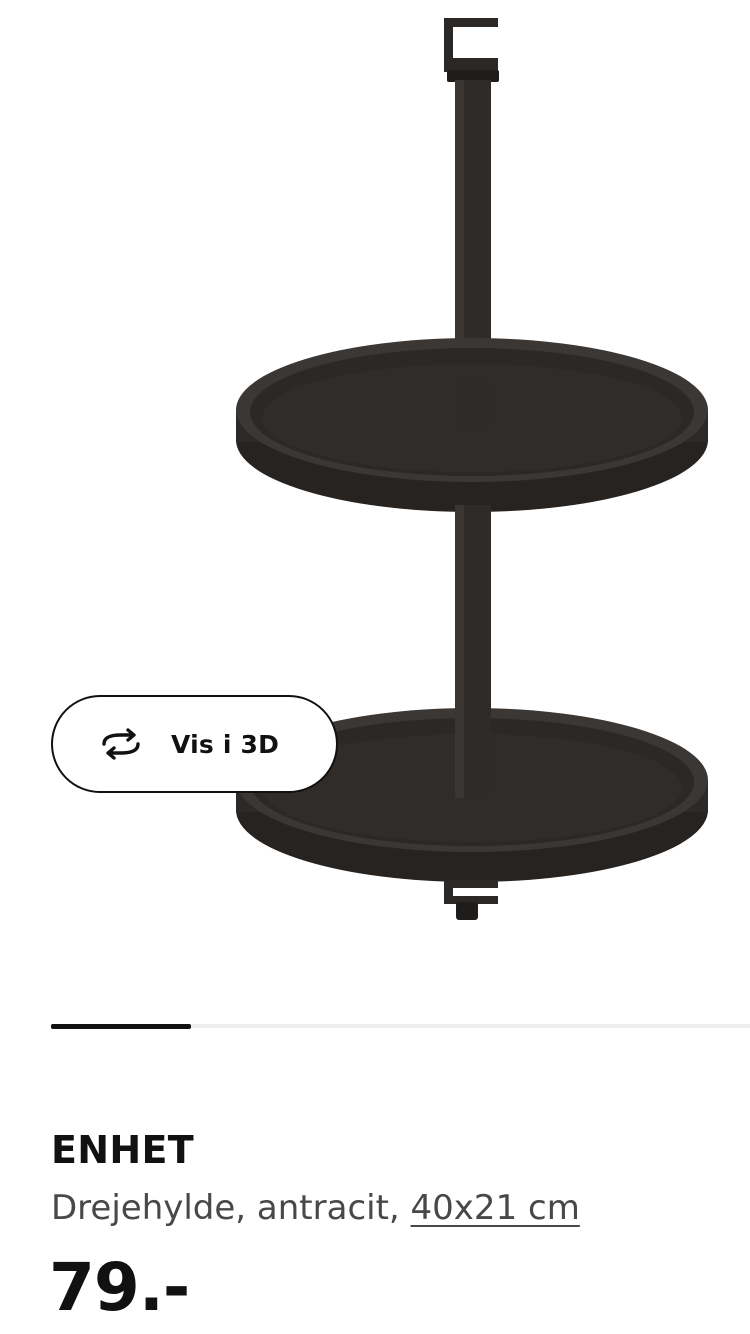  Describe the element at coordinates (121, 1026) in the screenshot. I see `carousel-progress-indicator` at that location.